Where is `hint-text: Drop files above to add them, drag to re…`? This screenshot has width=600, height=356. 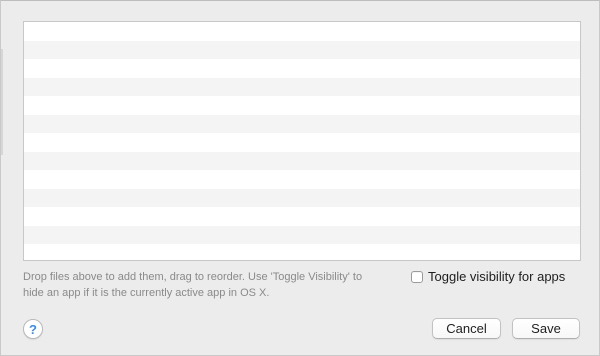
hint-text: Drop files above to add them, drag to re… is located at coordinates (208, 285).